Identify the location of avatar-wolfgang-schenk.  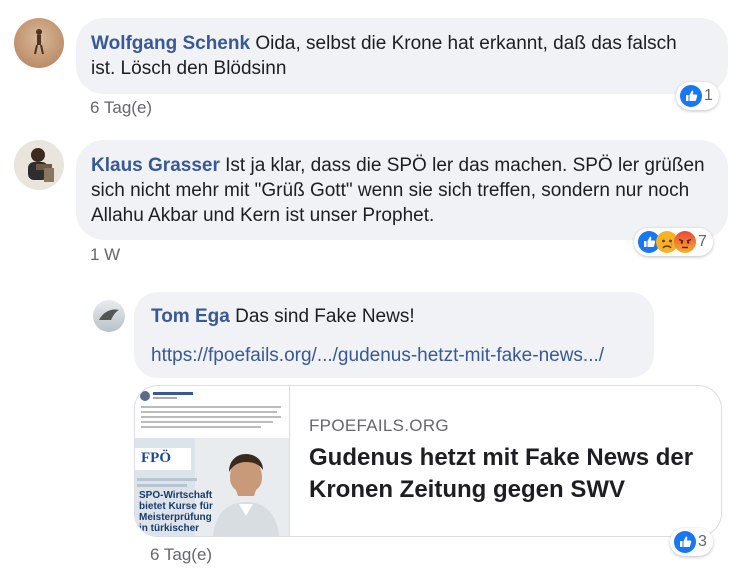
(39, 43).